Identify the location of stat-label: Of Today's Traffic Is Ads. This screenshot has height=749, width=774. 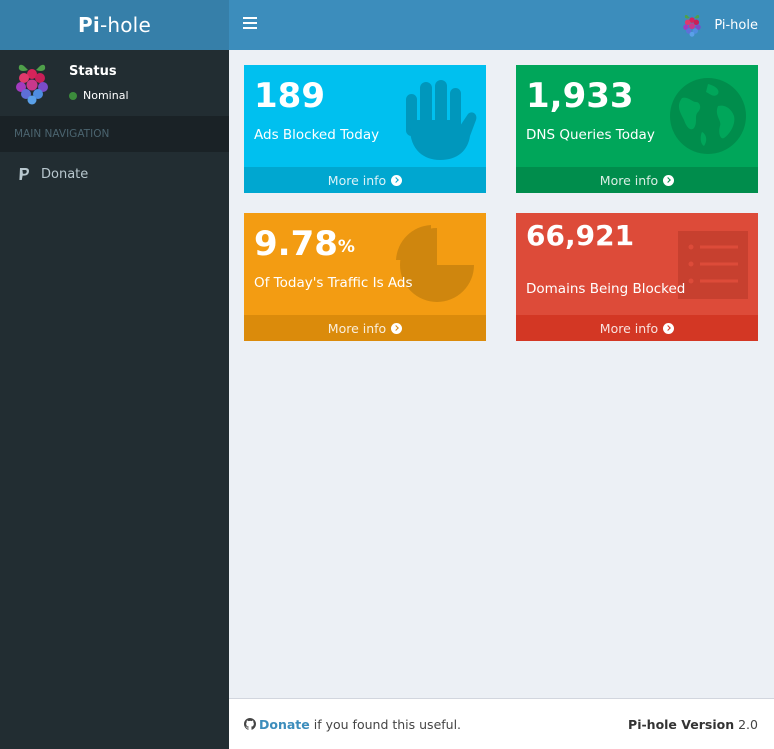
(333, 283).